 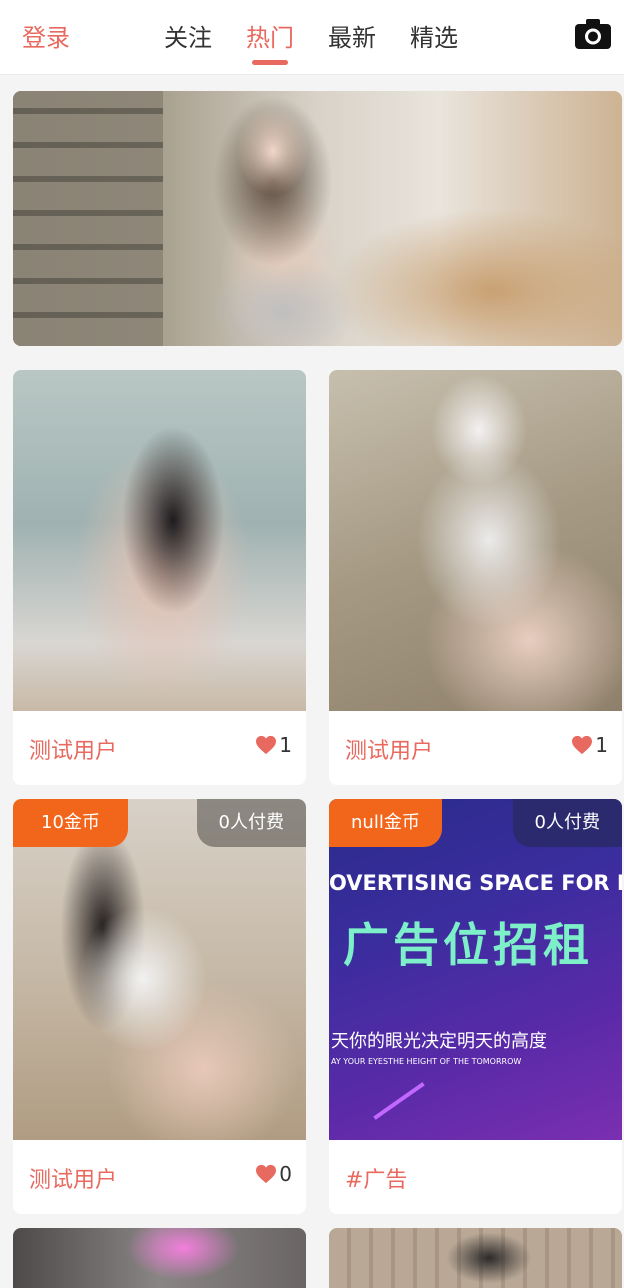 I want to click on tab-hot: 热门, so click(x=270, y=41).